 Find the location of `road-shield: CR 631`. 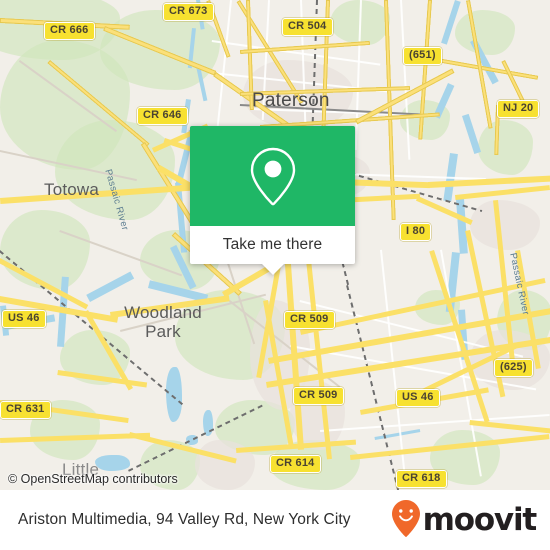

road-shield: CR 631 is located at coordinates (25, 410).